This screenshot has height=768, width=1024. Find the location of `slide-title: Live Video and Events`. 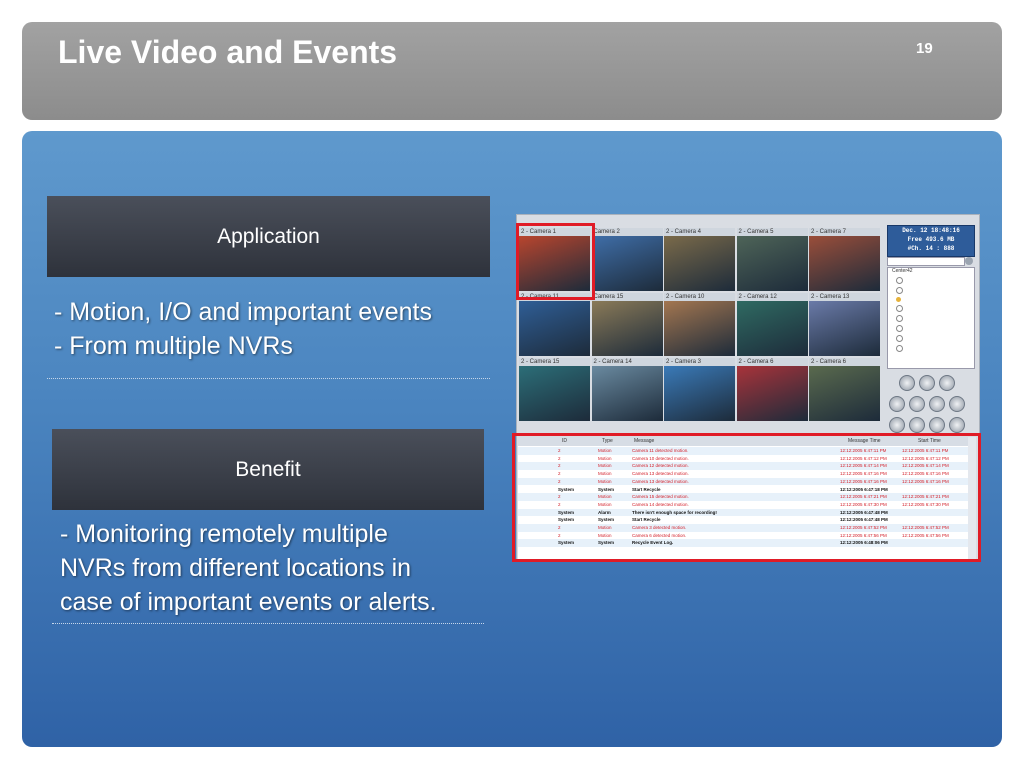

slide-title: Live Video and Events is located at coordinates (228, 52).